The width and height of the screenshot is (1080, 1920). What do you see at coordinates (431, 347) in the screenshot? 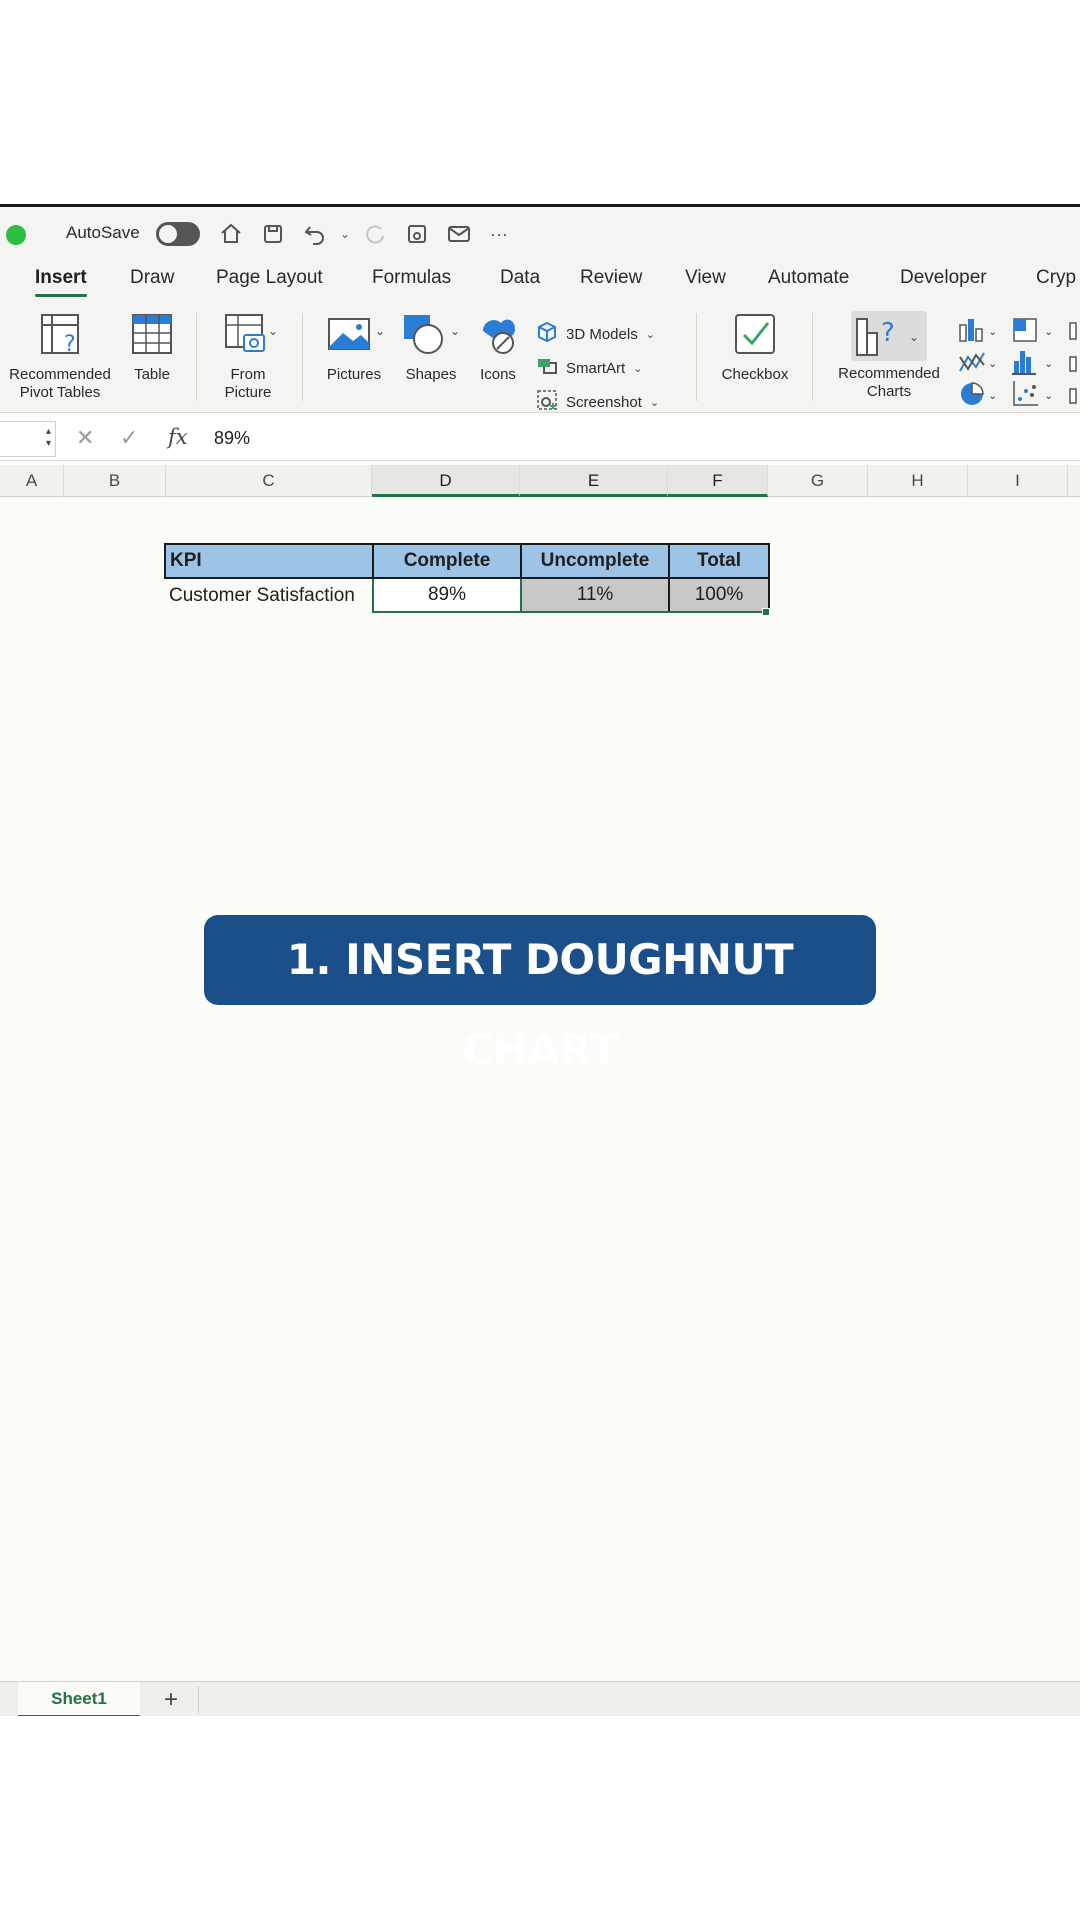
I see `shapes-button: ⌄ Shapes` at bounding box center [431, 347].